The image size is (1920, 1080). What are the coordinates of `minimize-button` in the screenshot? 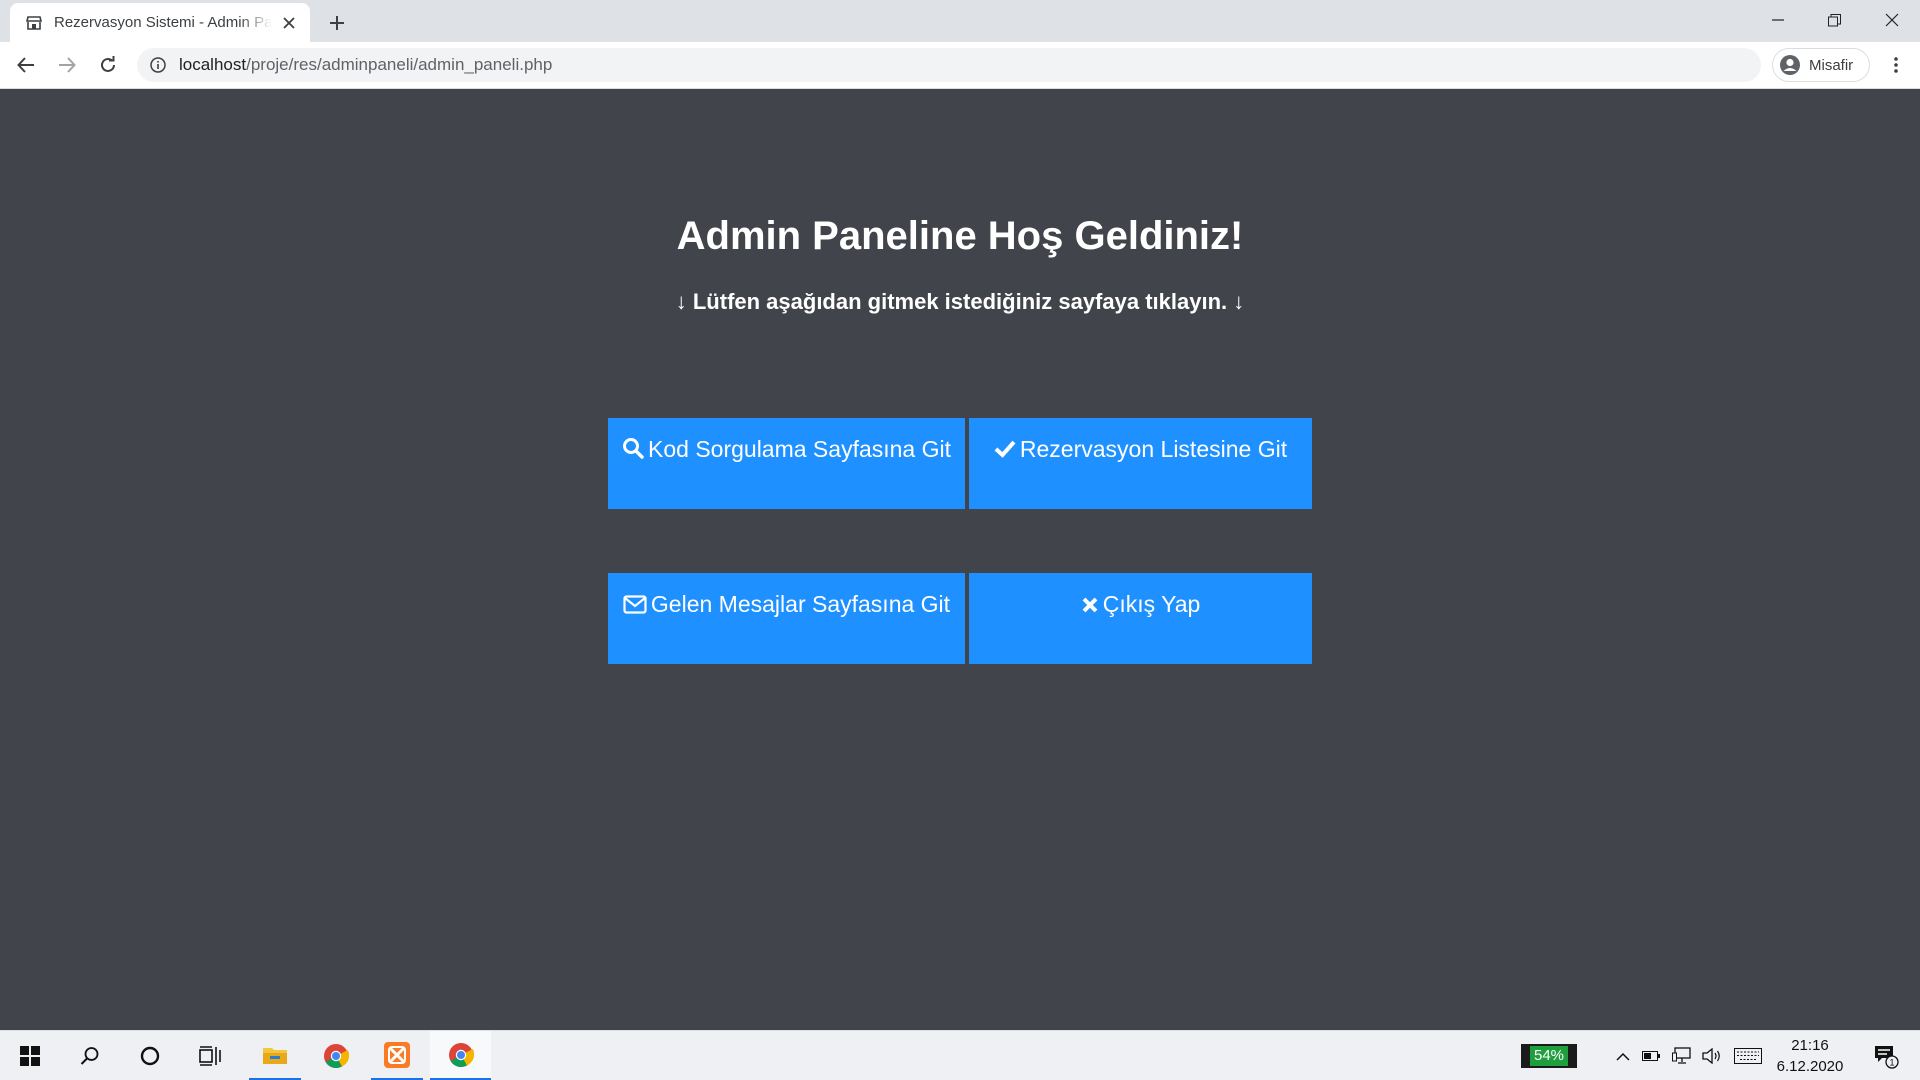 It's located at (1777, 20).